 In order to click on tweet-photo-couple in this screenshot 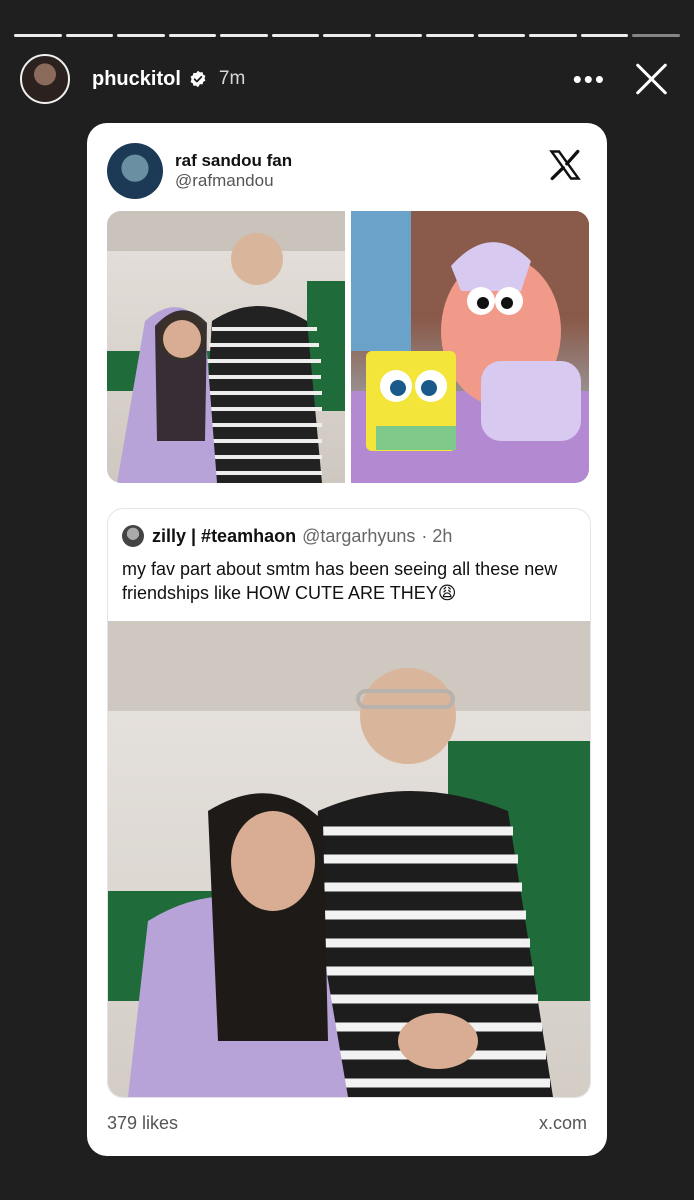, I will do `click(226, 347)`.